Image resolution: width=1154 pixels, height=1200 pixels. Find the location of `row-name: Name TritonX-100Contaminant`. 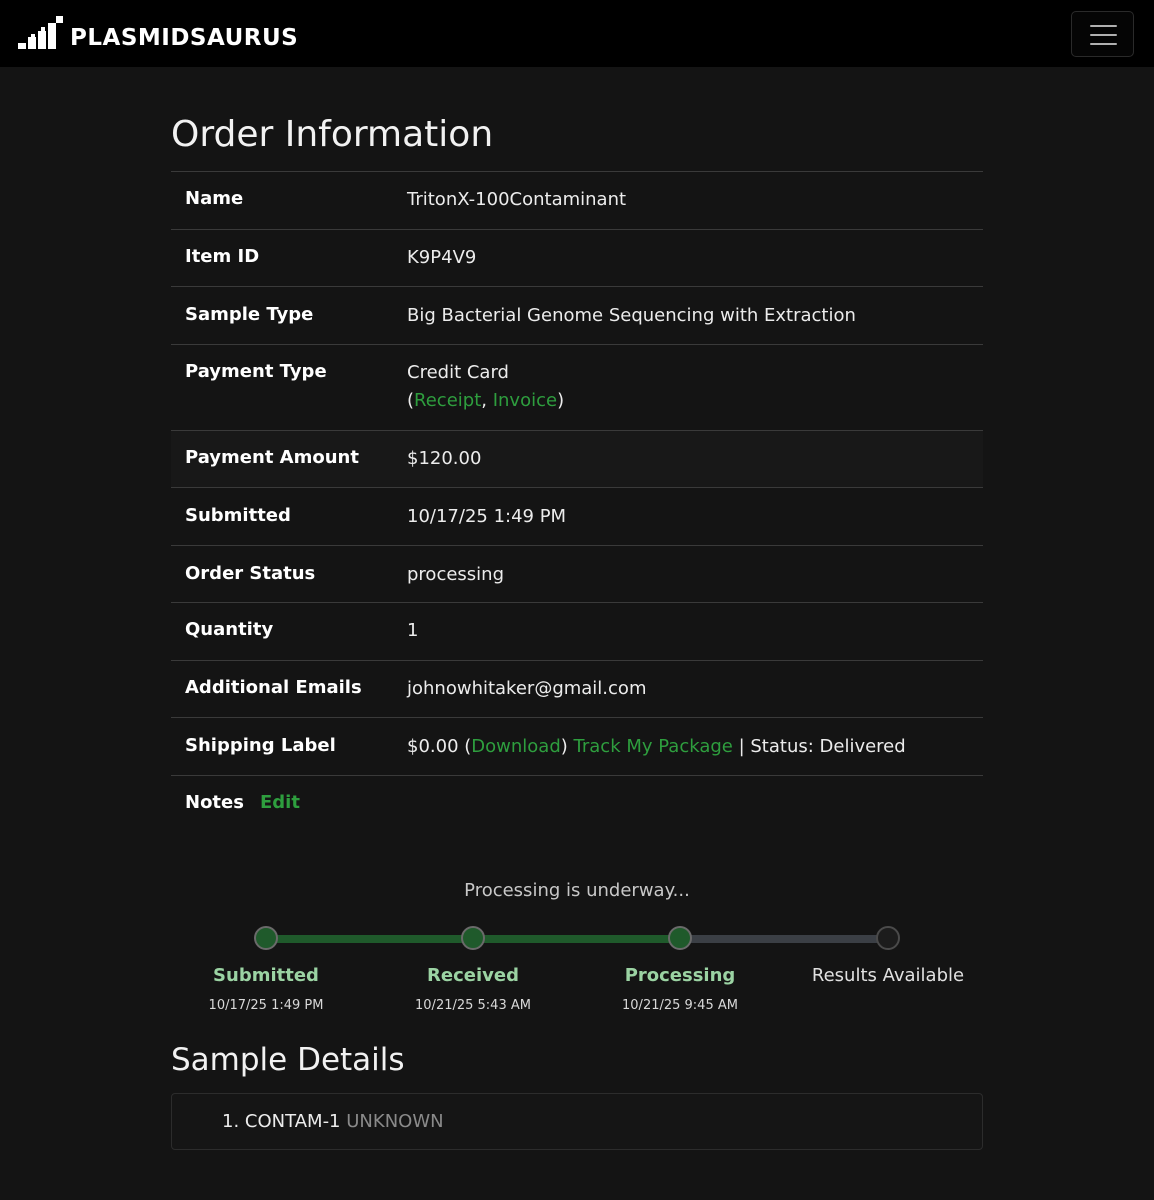

row-name: Name TritonX-100Contaminant is located at coordinates (577, 200).